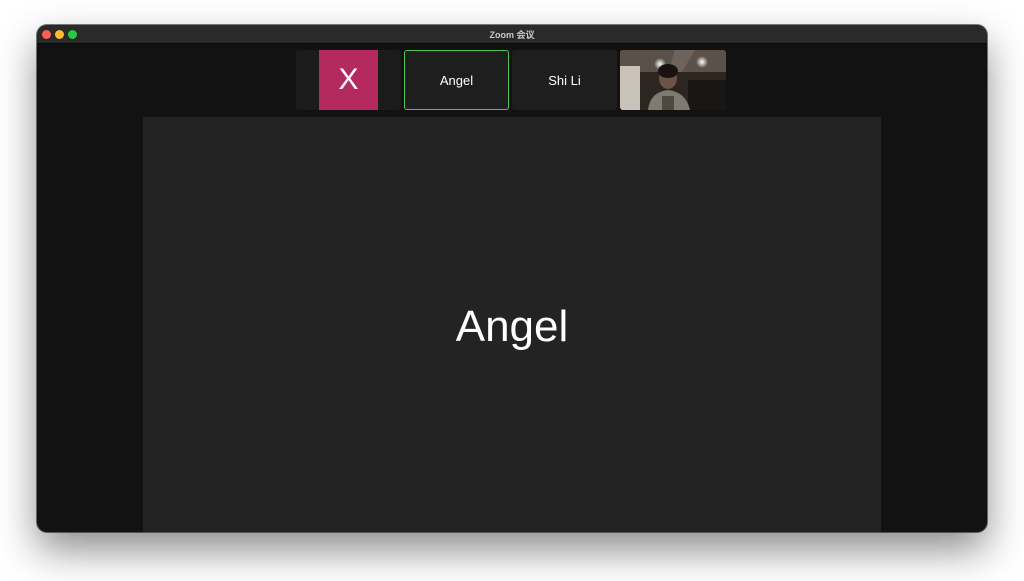 The height and width of the screenshot is (581, 1024). I want to click on participant-tile-shi-li: Shi Li, so click(564, 80).